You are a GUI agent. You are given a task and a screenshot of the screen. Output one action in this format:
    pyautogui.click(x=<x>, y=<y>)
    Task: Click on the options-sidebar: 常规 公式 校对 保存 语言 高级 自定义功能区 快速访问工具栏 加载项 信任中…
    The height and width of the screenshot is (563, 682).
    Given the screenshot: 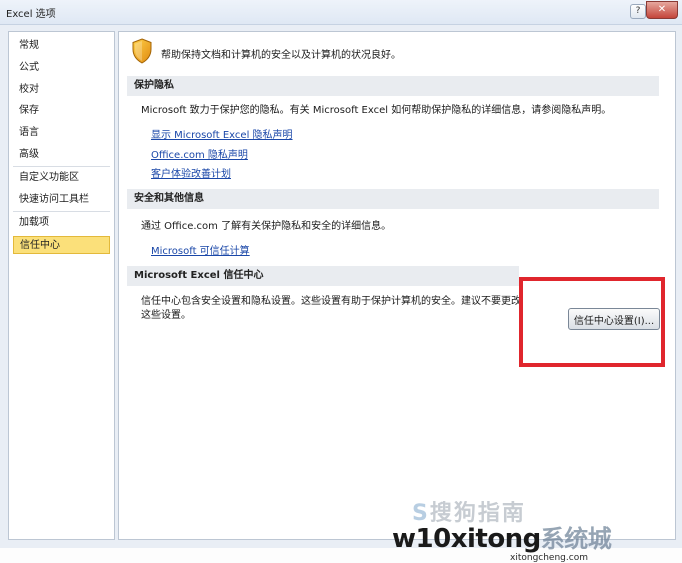 What is the action you would take?
    pyautogui.click(x=61, y=285)
    